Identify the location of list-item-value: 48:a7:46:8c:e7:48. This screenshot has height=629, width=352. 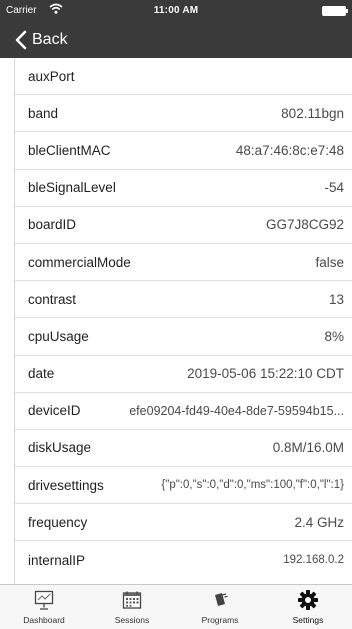
(289, 150).